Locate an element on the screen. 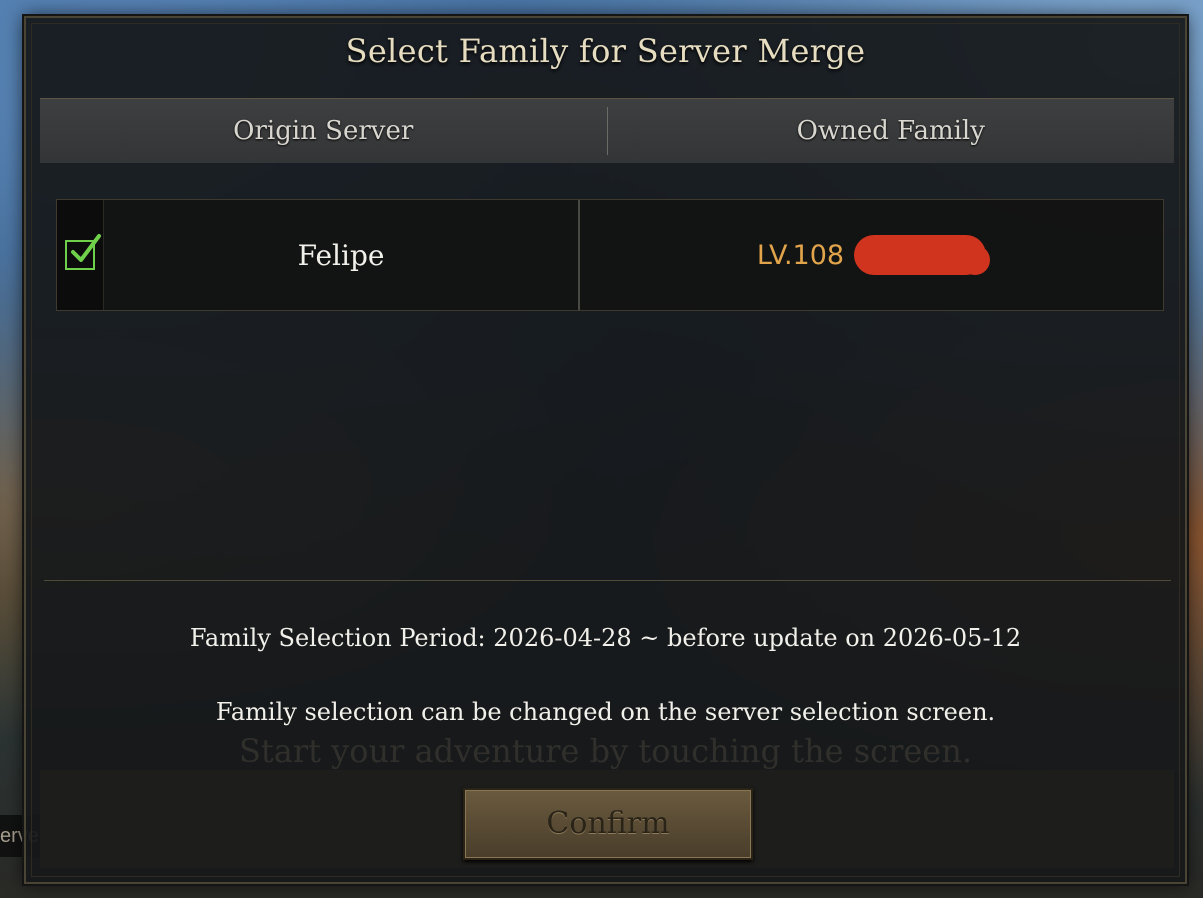 The image size is (1203, 898). table-header: Origin Server Owned Family is located at coordinates (607, 130).